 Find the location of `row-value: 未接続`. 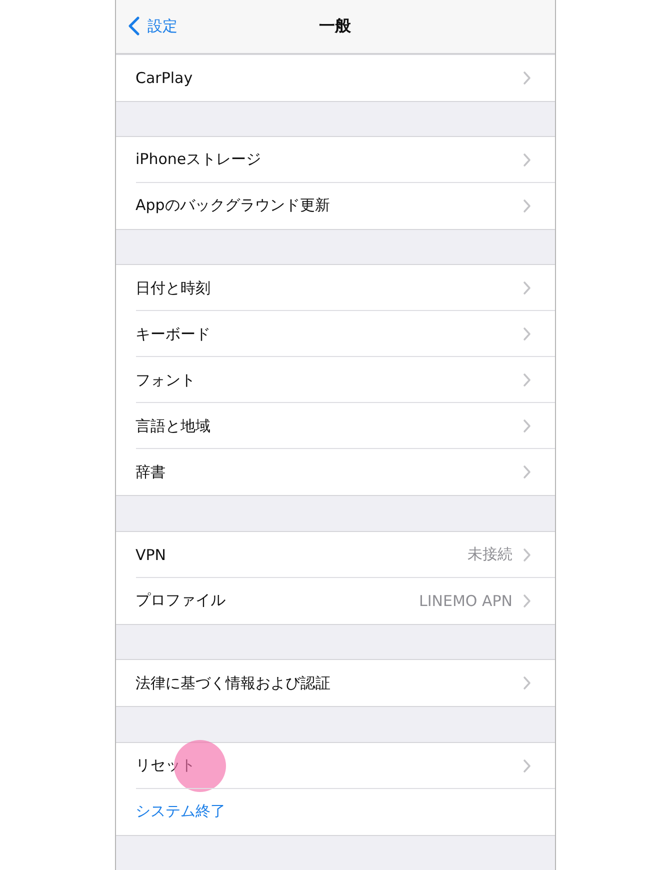

row-value: 未接続 is located at coordinates (490, 554).